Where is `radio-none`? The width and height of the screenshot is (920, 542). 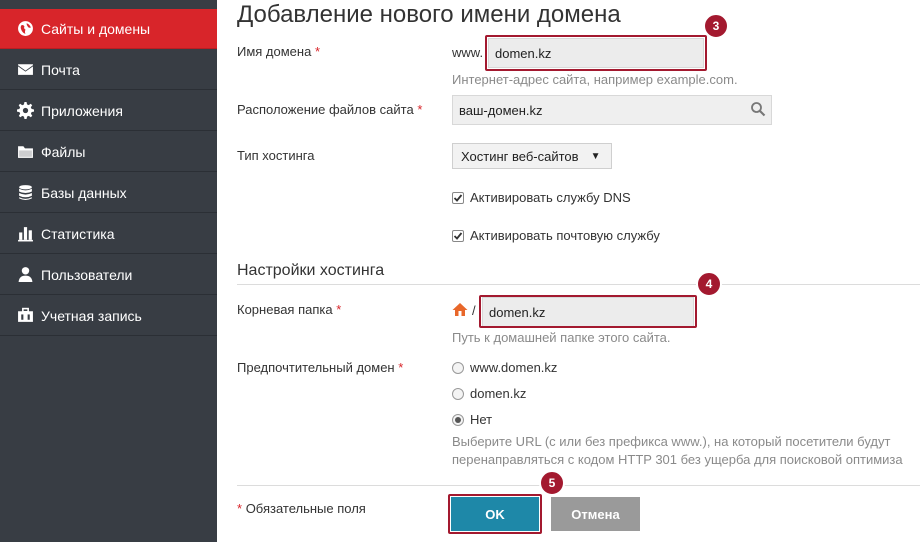
radio-none is located at coordinates (458, 420).